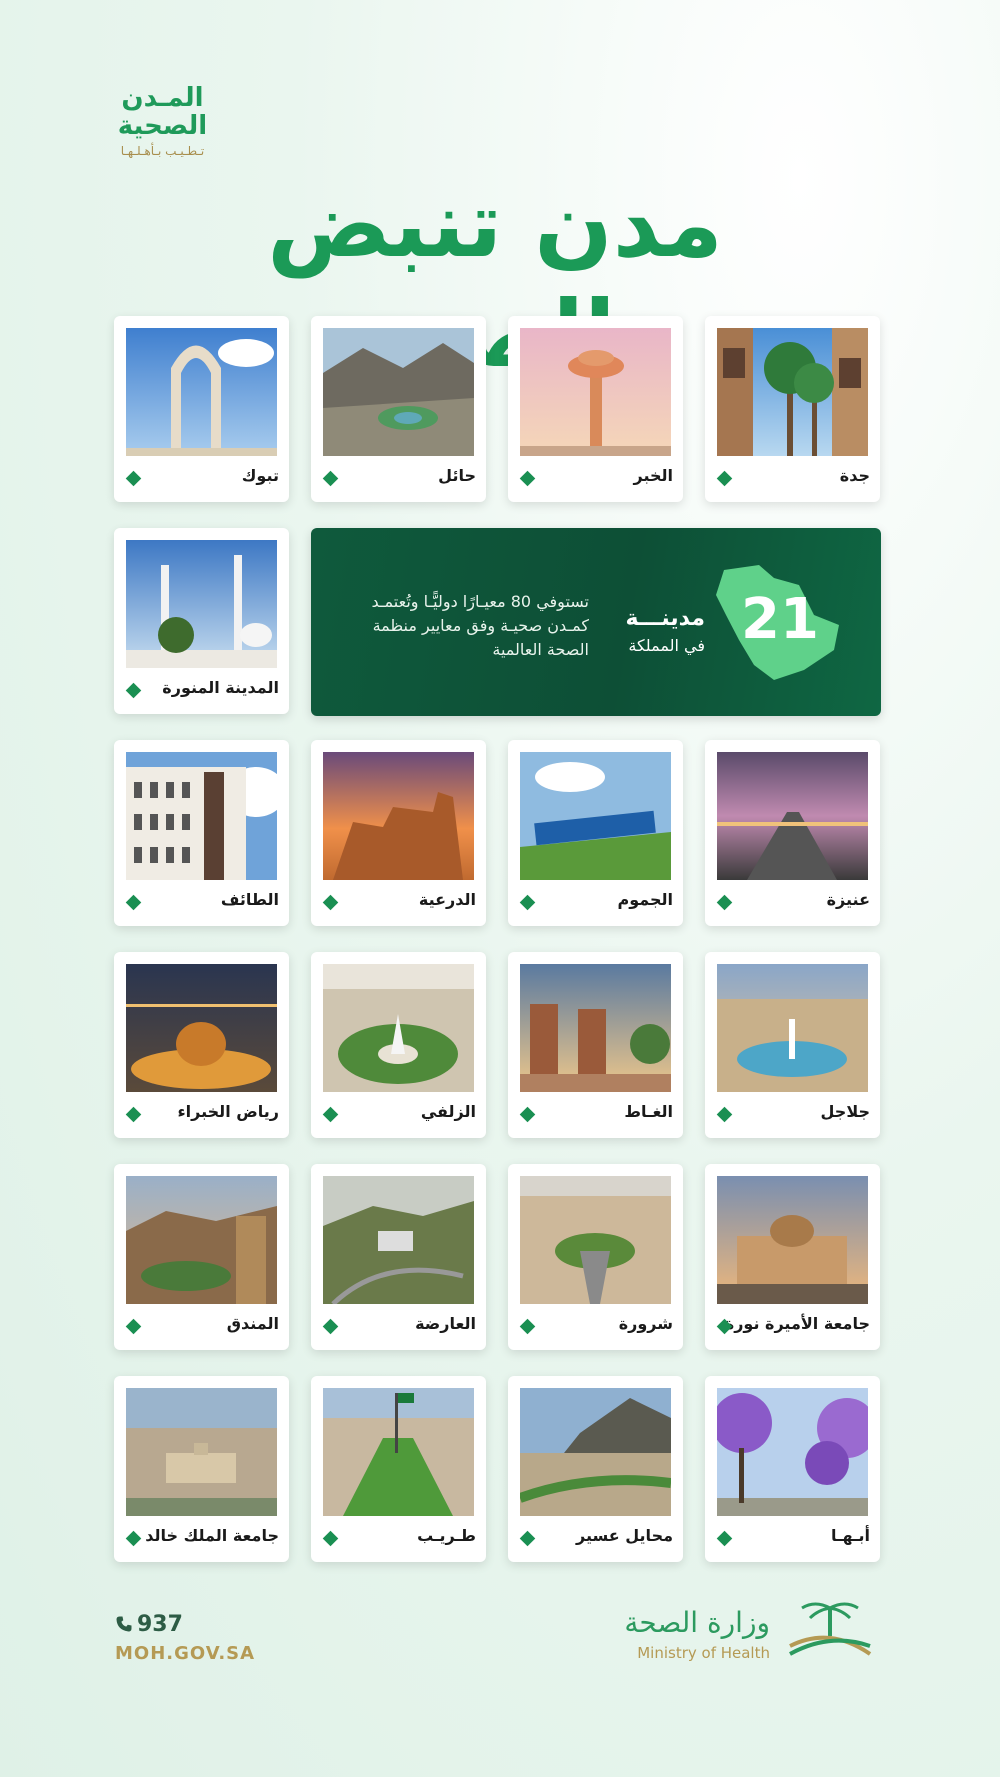 This screenshot has height=1777, width=1000. What do you see at coordinates (666, 645) in the screenshot?
I see `kingdom-label: في المملكة` at bounding box center [666, 645].